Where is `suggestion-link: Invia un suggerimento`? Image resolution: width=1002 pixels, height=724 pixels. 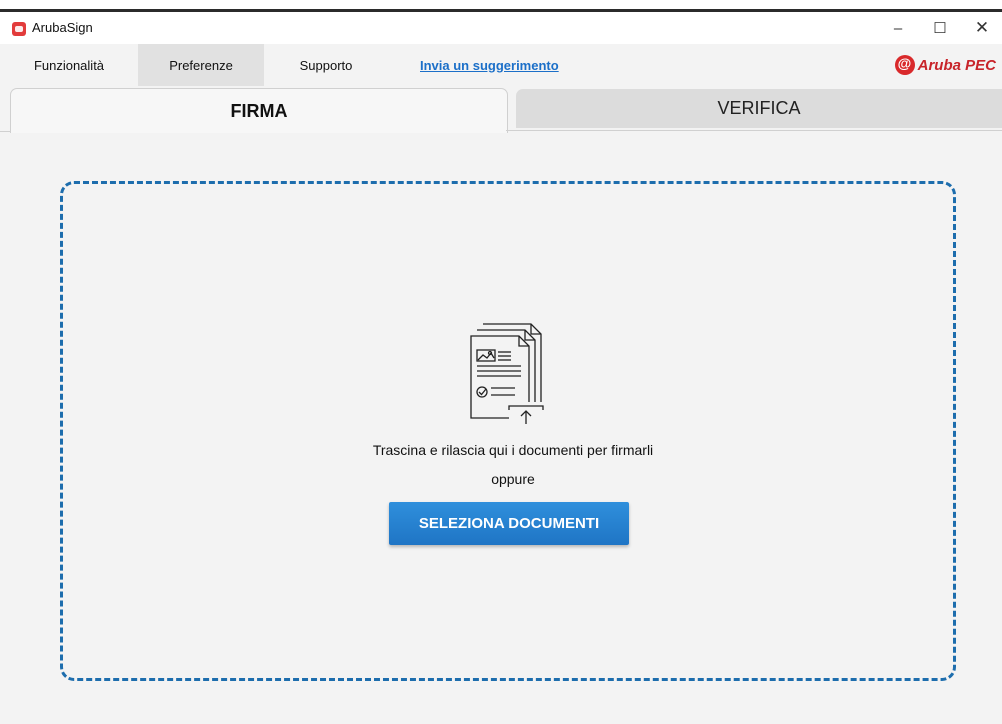
suggestion-link: Invia un suggerimento is located at coordinates (505, 65).